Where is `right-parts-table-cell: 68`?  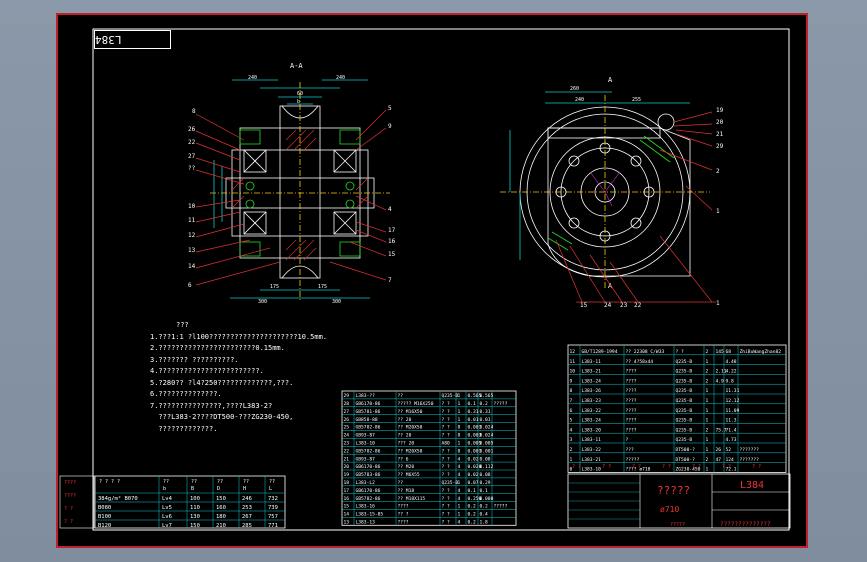 right-parts-table-cell: 68 is located at coordinates (729, 352).